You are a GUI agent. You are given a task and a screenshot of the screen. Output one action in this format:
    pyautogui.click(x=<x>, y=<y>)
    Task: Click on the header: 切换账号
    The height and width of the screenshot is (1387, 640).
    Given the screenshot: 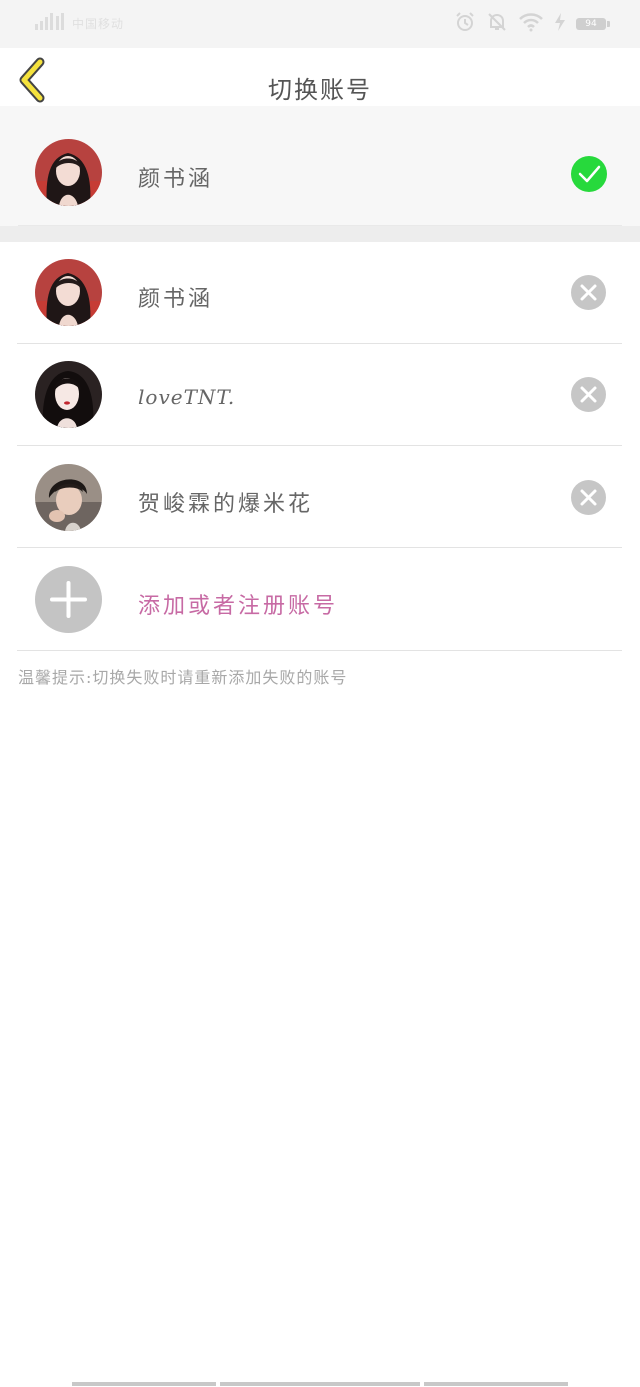 What is the action you would take?
    pyautogui.click(x=320, y=77)
    